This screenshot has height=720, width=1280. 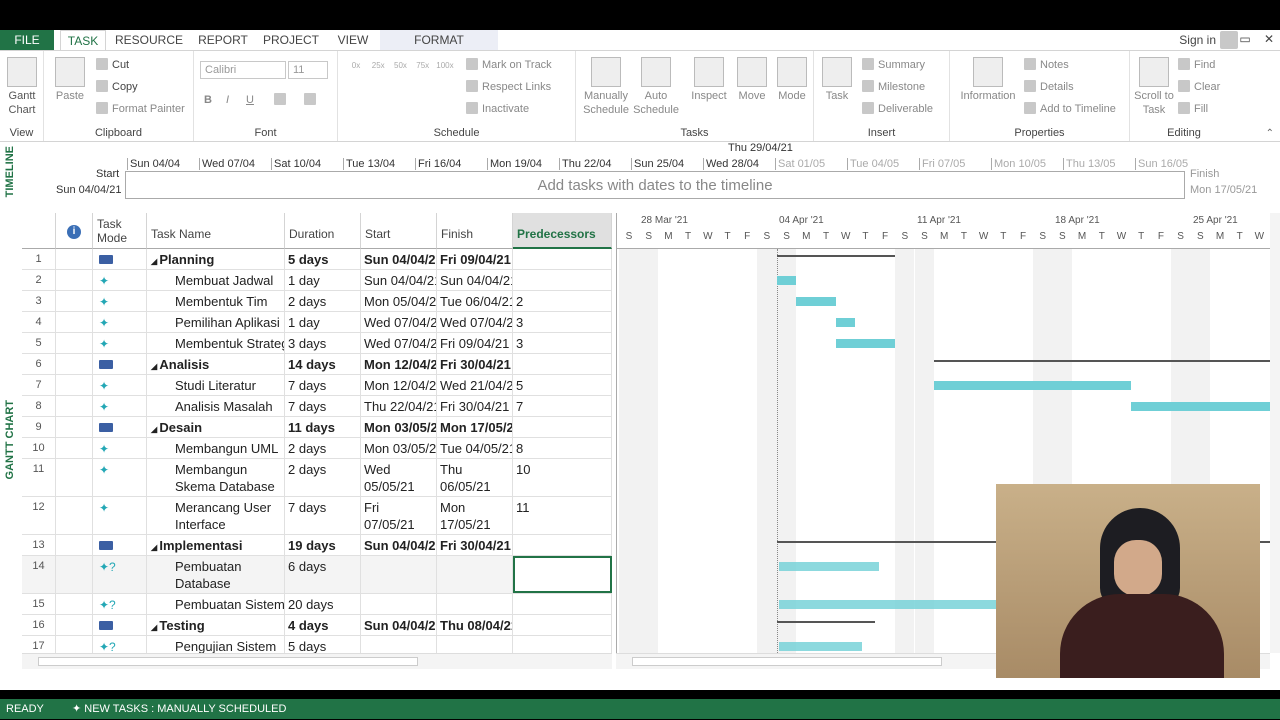 I want to click on finish-cell: Tue 04/05/21, so click(x=475, y=448).